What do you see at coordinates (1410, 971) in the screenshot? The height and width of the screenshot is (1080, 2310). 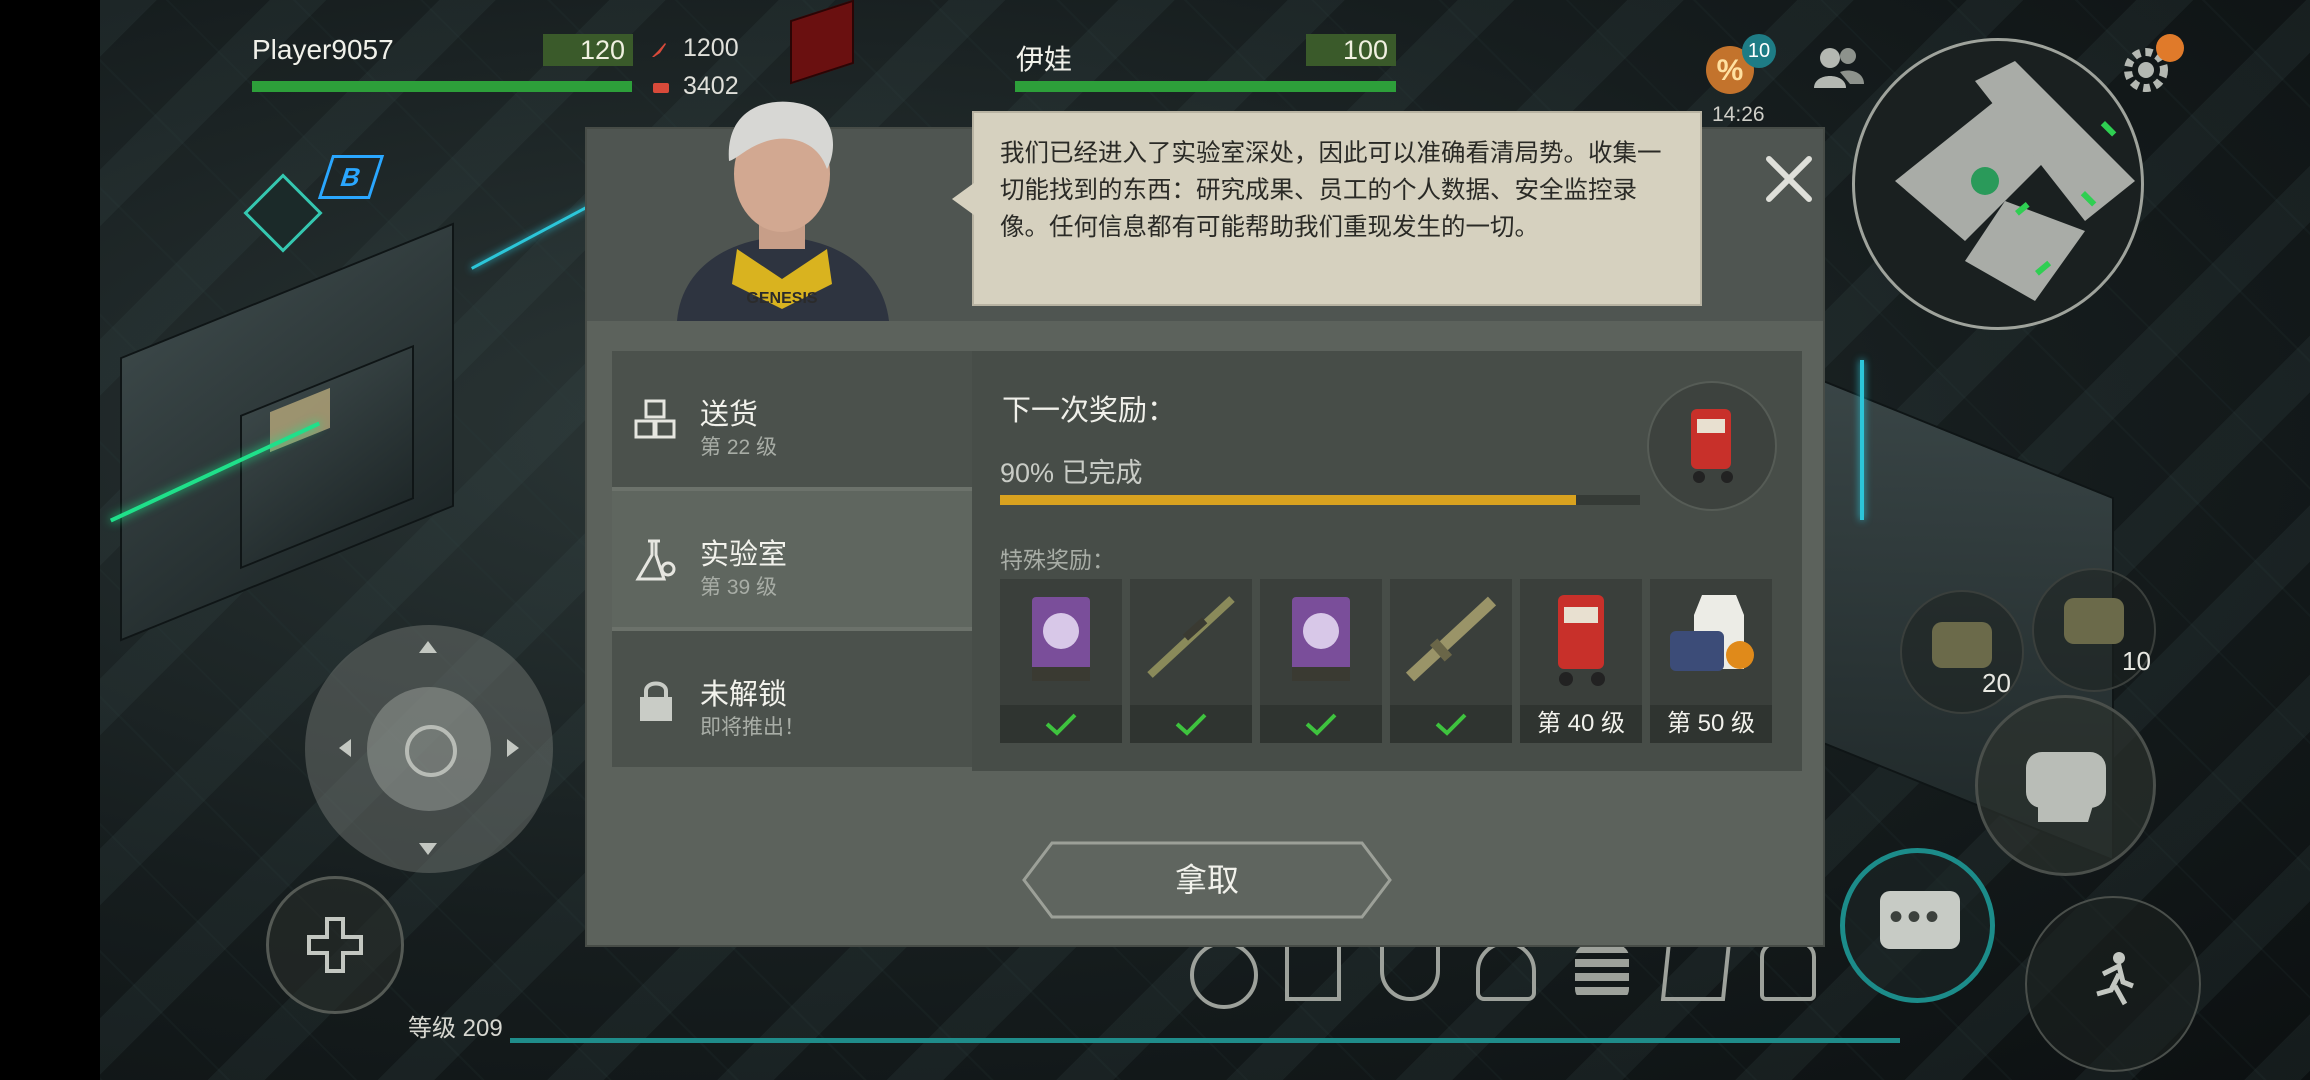 I see `clan-shield-icon` at bounding box center [1410, 971].